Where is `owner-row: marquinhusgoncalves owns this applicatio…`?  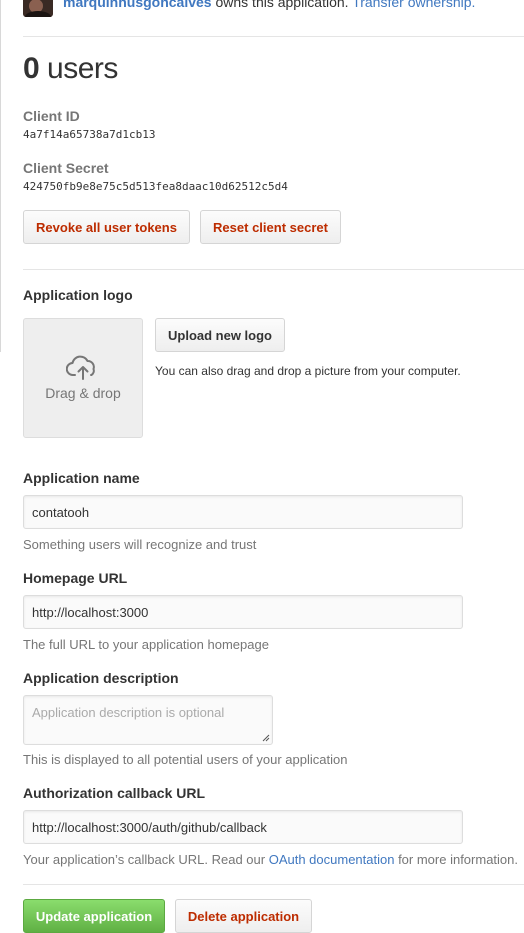
owner-row: marquinhusgoncalves owns this applicatio… is located at coordinates (249, 8).